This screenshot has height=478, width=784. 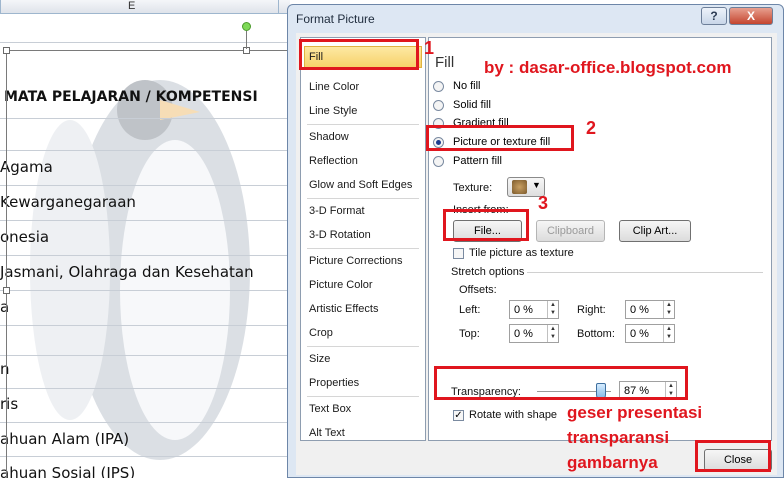 I want to click on nav-item-artistic-effects: Artistic Effects, so click(x=343, y=309).